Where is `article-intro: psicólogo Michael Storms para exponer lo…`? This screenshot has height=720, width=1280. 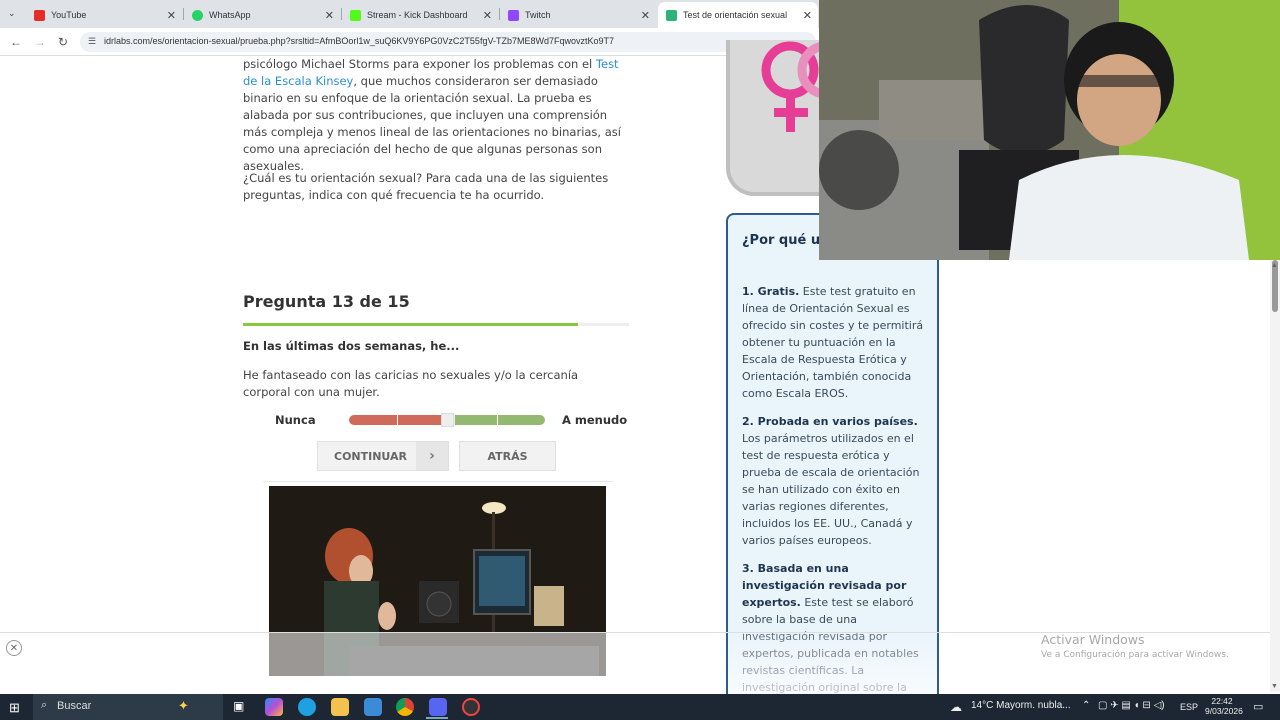
article-intro: psicólogo Michael Storms para exponer lo… is located at coordinates (435, 115).